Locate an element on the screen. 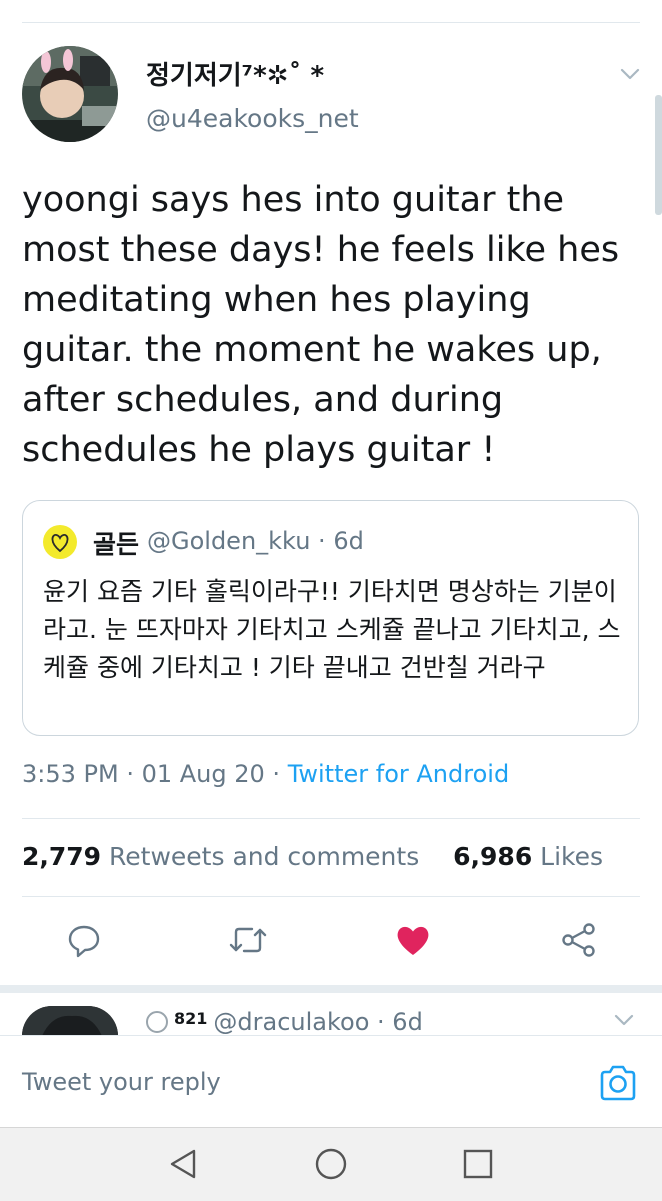 This screenshot has height=1201, width=662. retweet-icon is located at coordinates (248, 942).